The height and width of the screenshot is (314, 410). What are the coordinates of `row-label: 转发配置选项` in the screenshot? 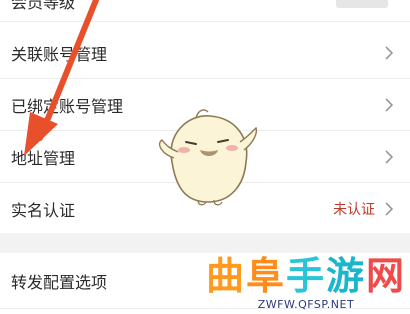 It's located at (59, 282).